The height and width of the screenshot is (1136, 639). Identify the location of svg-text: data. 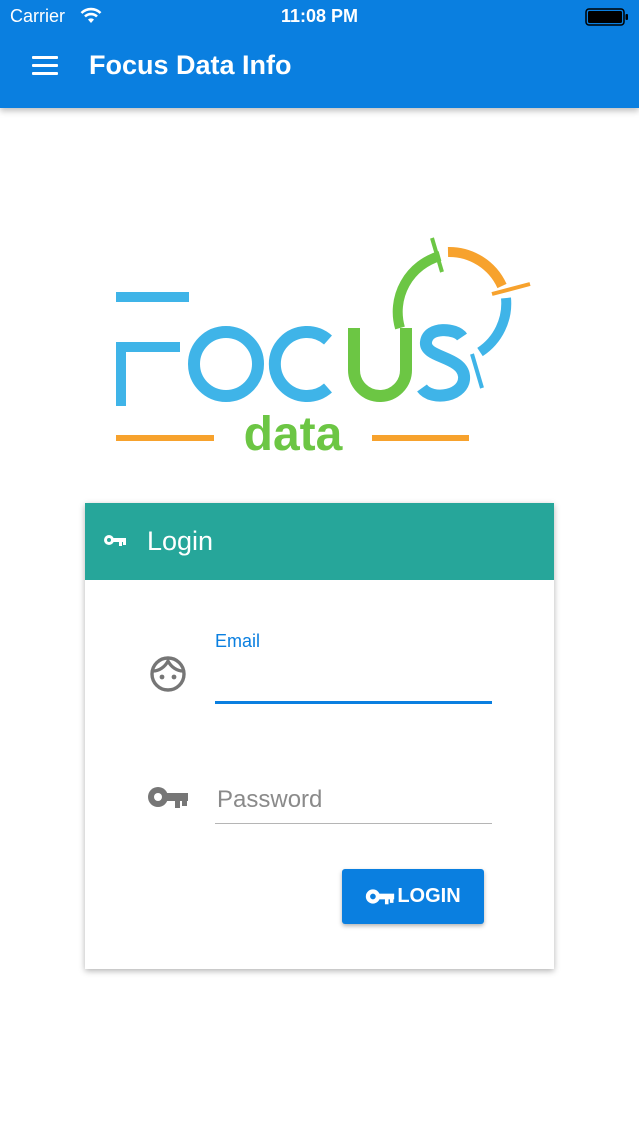
(293, 434).